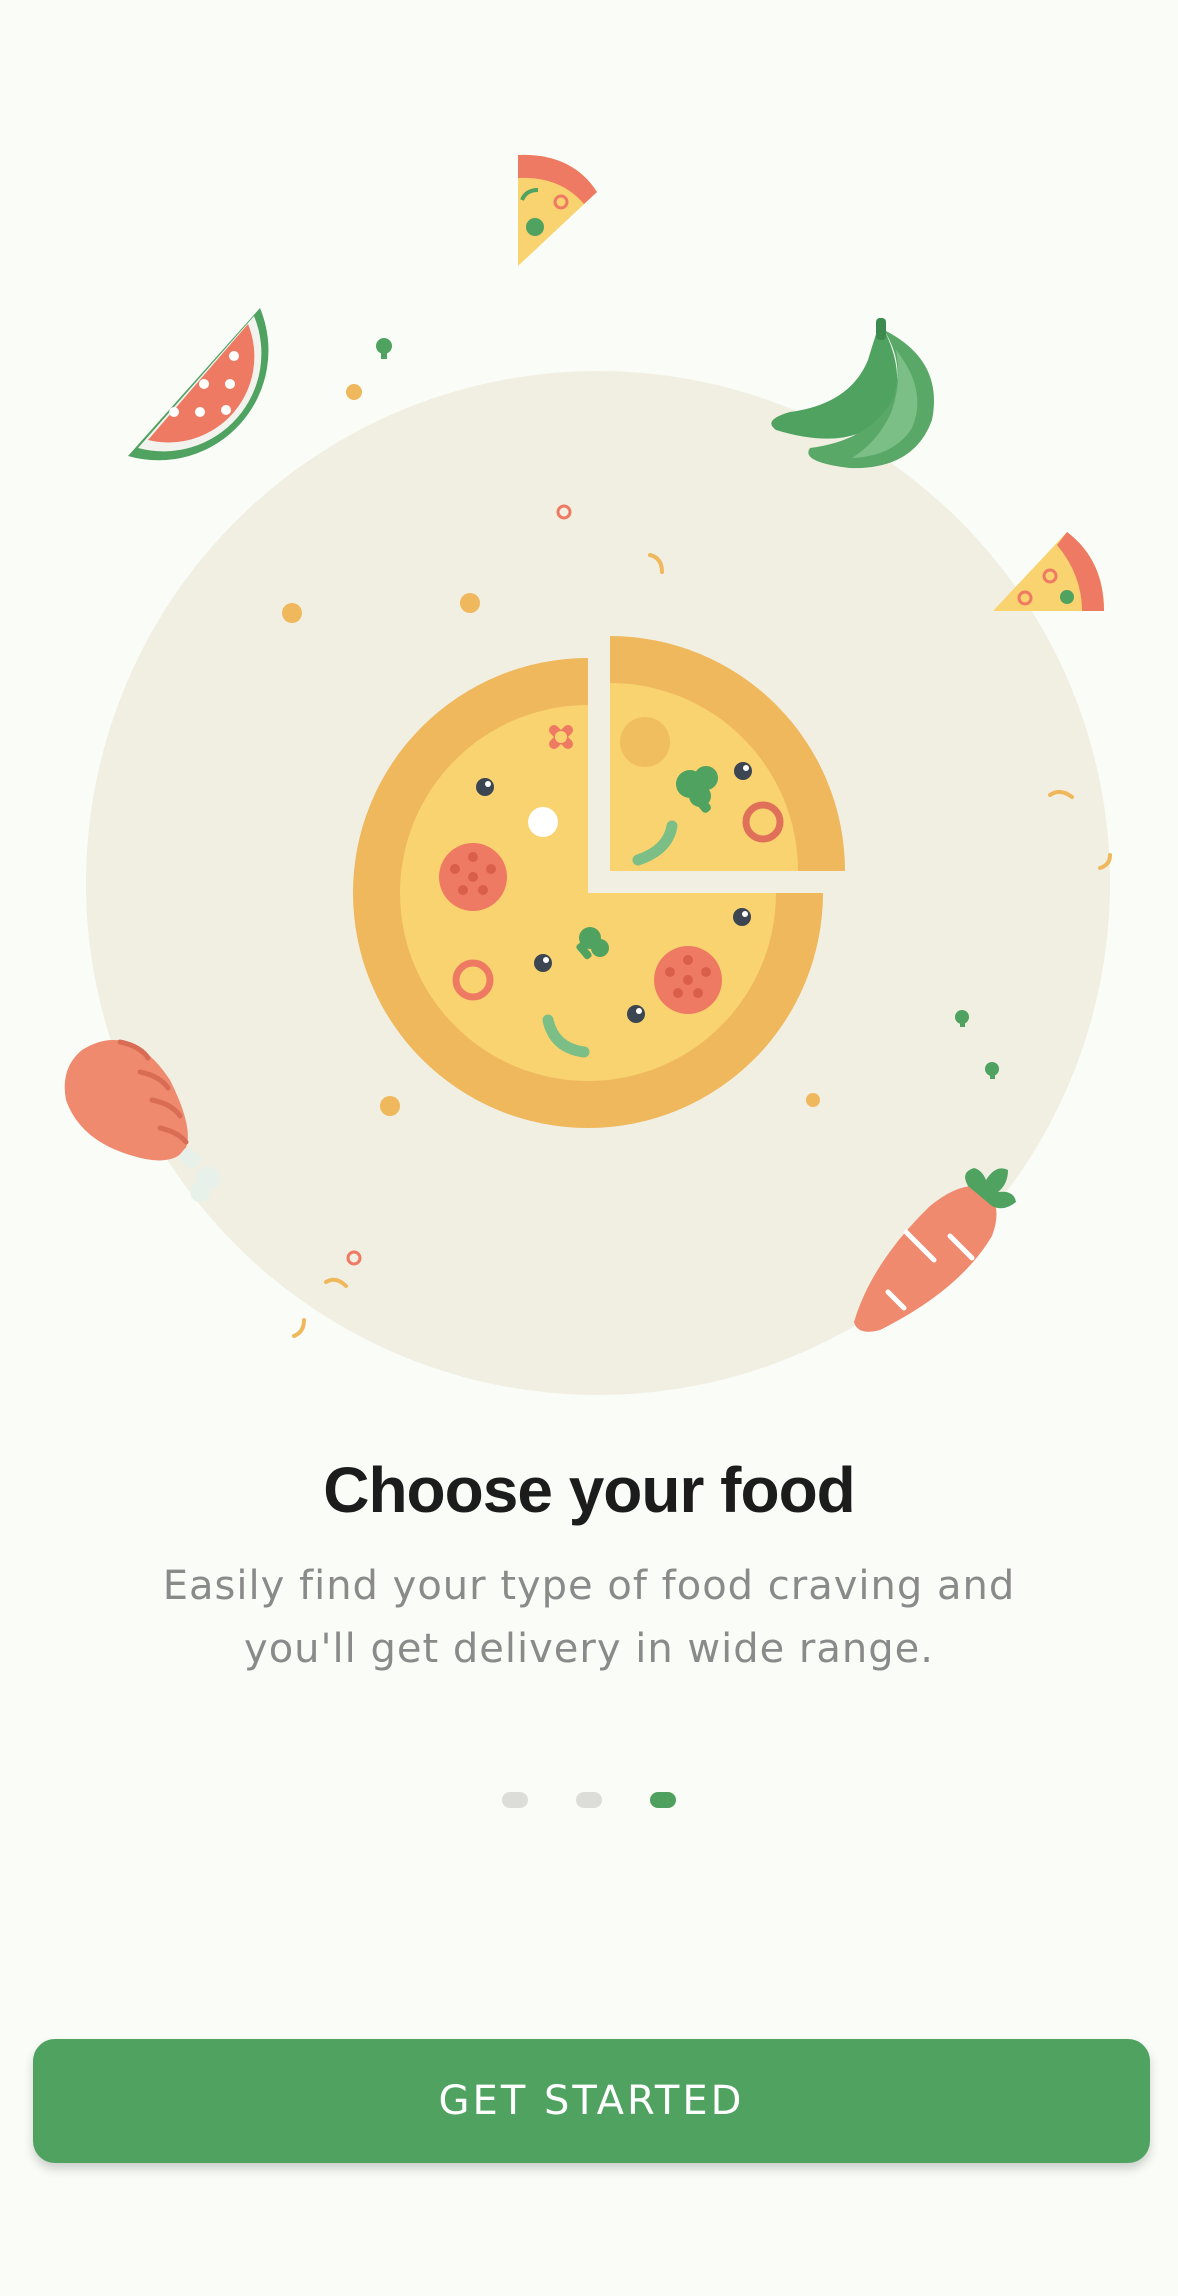 This screenshot has height=2296, width=1178. I want to click on page-dot-3-active, so click(663, 1800).